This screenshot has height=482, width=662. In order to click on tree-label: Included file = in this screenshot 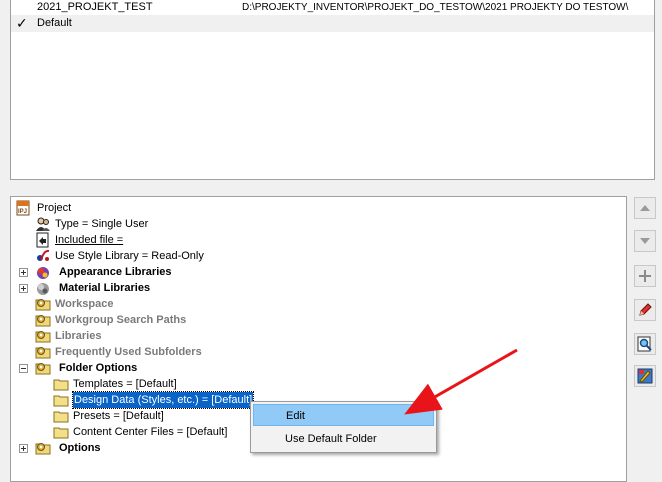, I will do `click(89, 240)`.